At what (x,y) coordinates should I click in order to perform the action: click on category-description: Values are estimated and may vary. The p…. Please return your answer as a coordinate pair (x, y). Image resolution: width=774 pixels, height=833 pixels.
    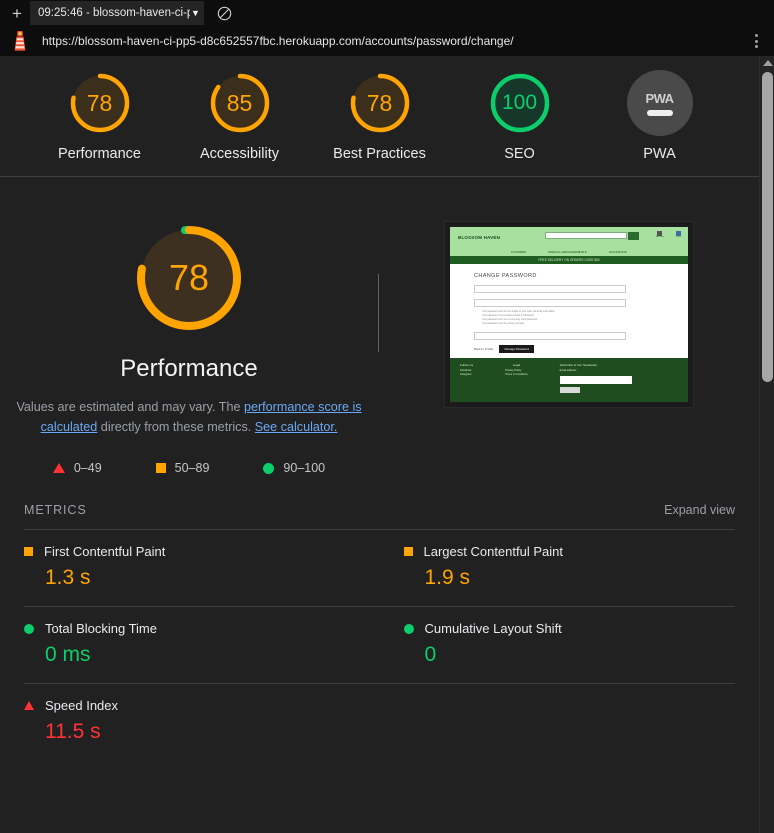
    Looking at the image, I should click on (189, 417).